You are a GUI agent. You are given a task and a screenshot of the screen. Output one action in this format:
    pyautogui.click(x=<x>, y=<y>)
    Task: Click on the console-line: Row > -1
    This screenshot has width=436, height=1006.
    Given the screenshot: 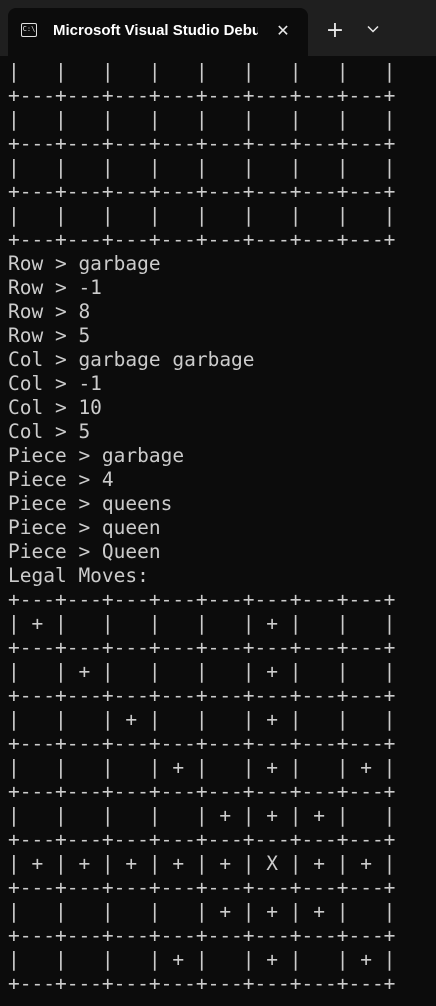 What is the action you would take?
    pyautogui.click(x=55, y=287)
    